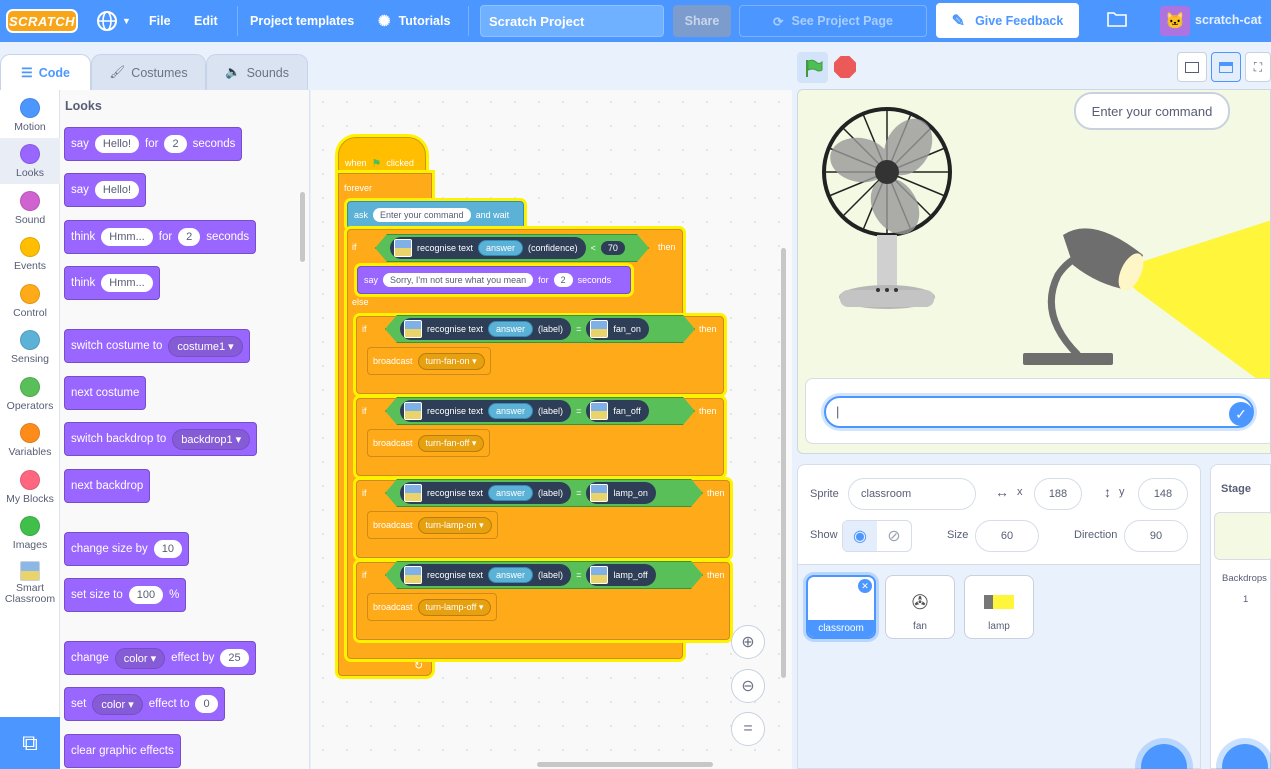 The height and width of the screenshot is (769, 1271). Describe the element at coordinates (153, 144) in the screenshot. I see `palette-block: say Hello! for 2 seconds` at that location.